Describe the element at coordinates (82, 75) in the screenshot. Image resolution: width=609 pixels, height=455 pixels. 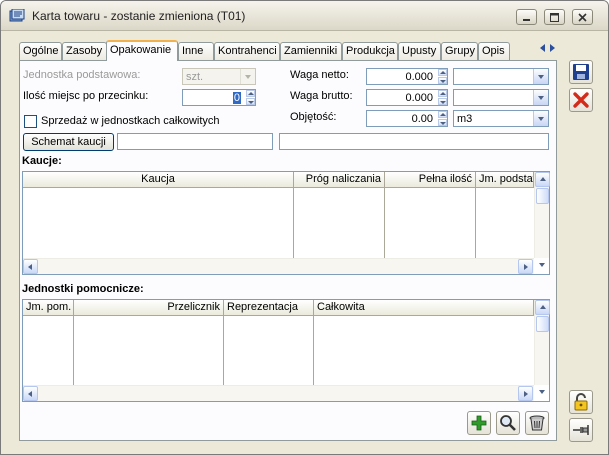
I see `jednostka-label: Jednostka podstawowa:` at that location.